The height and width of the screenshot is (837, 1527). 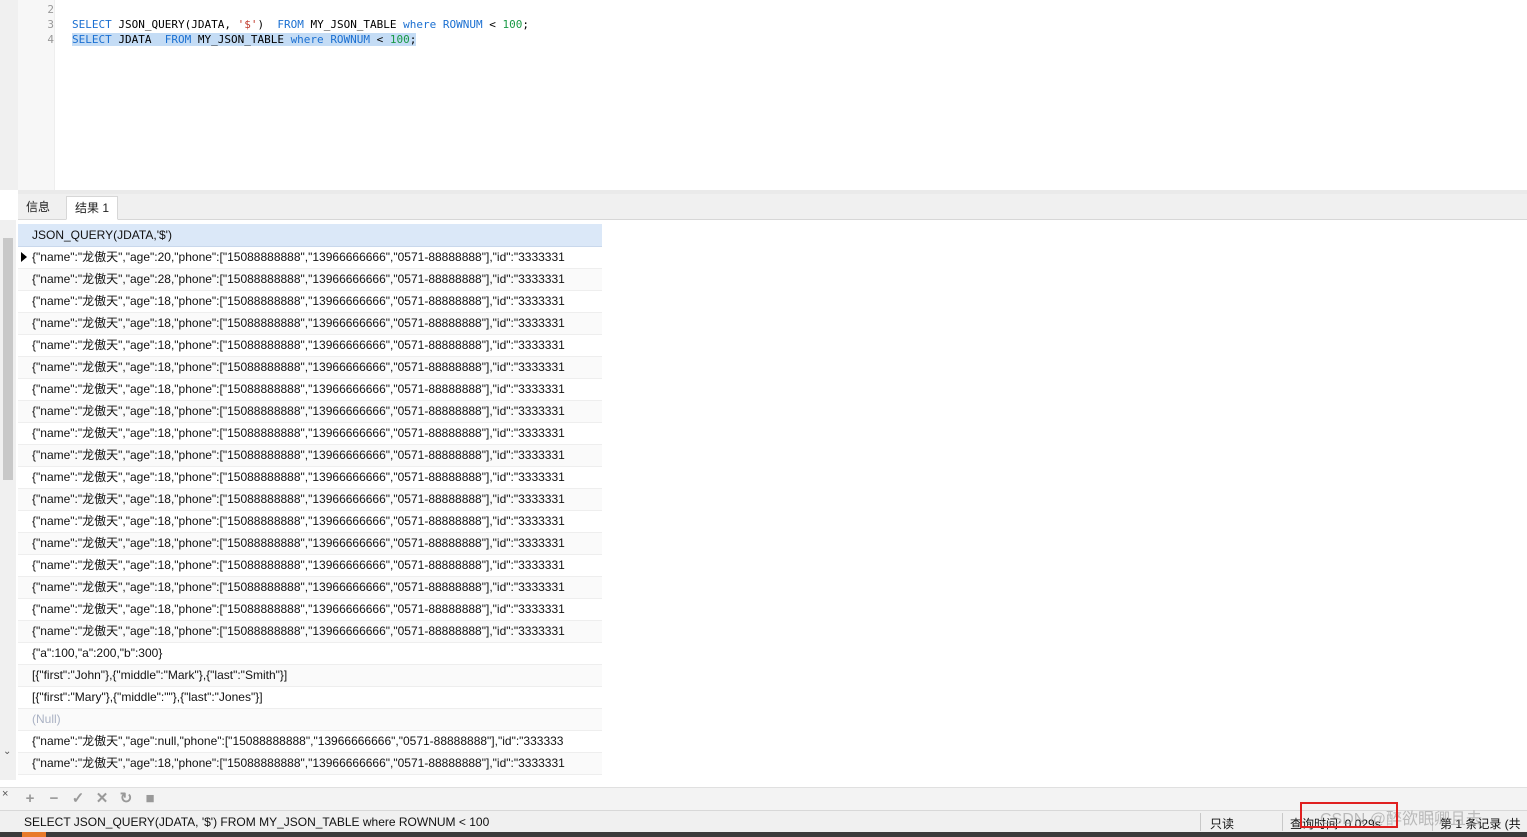 I want to click on apply-button: ✓, so click(x=78, y=799).